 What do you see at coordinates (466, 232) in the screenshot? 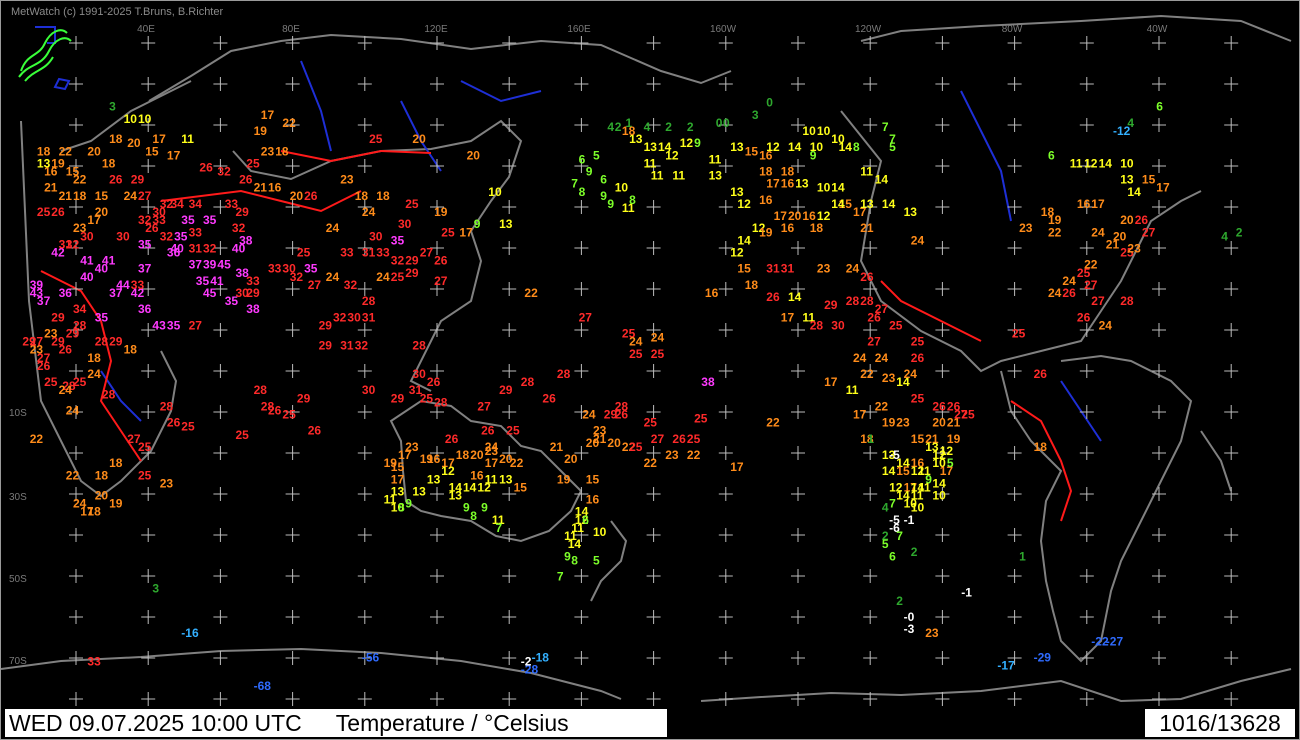
I see `temperature-value: 17` at bounding box center [466, 232].